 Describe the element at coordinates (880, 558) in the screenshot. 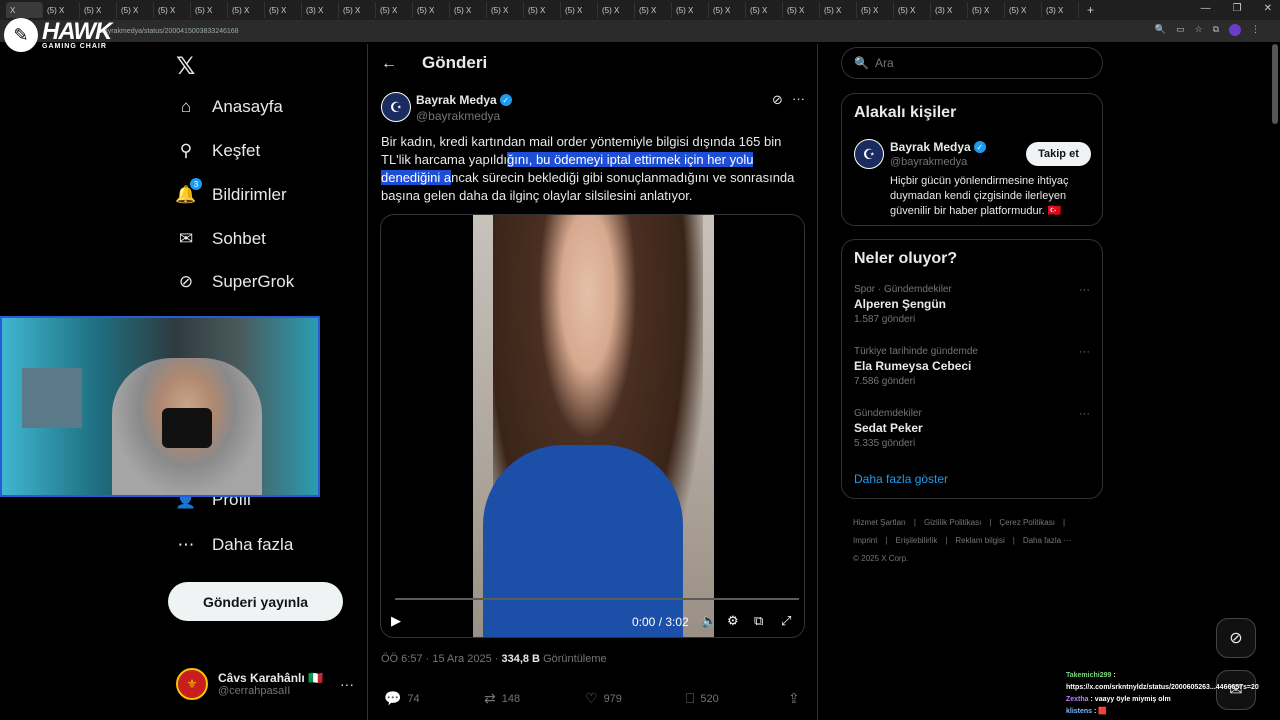

I see `footer-link: © 2025 X Corp.` at that location.